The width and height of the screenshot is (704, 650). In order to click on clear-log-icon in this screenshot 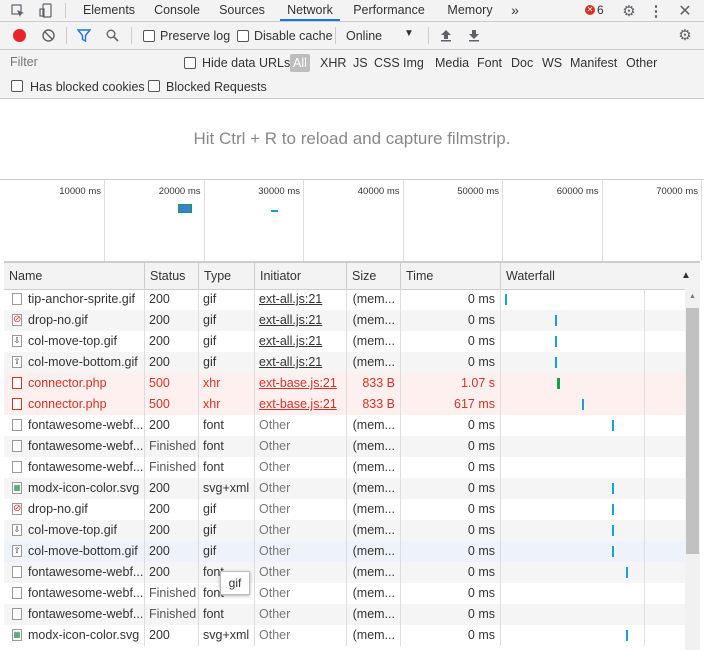, I will do `click(48, 35)`.